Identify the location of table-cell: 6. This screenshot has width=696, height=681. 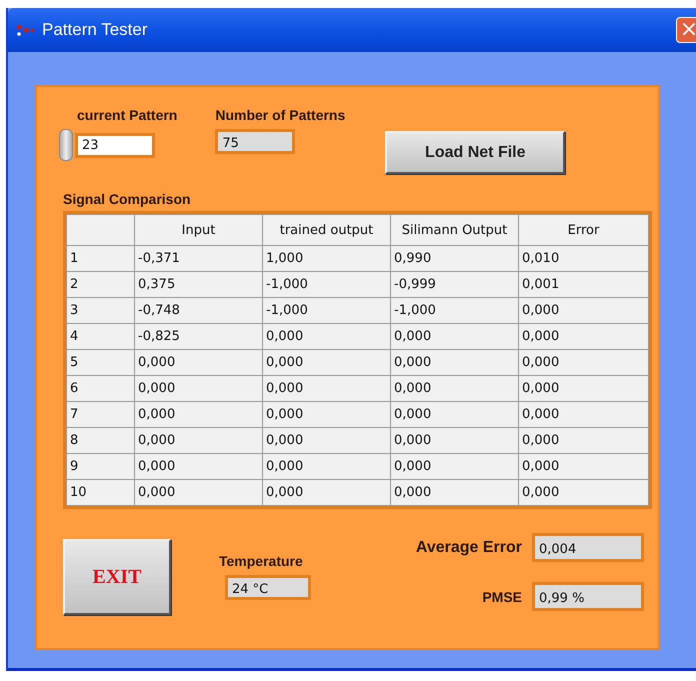
(100, 389).